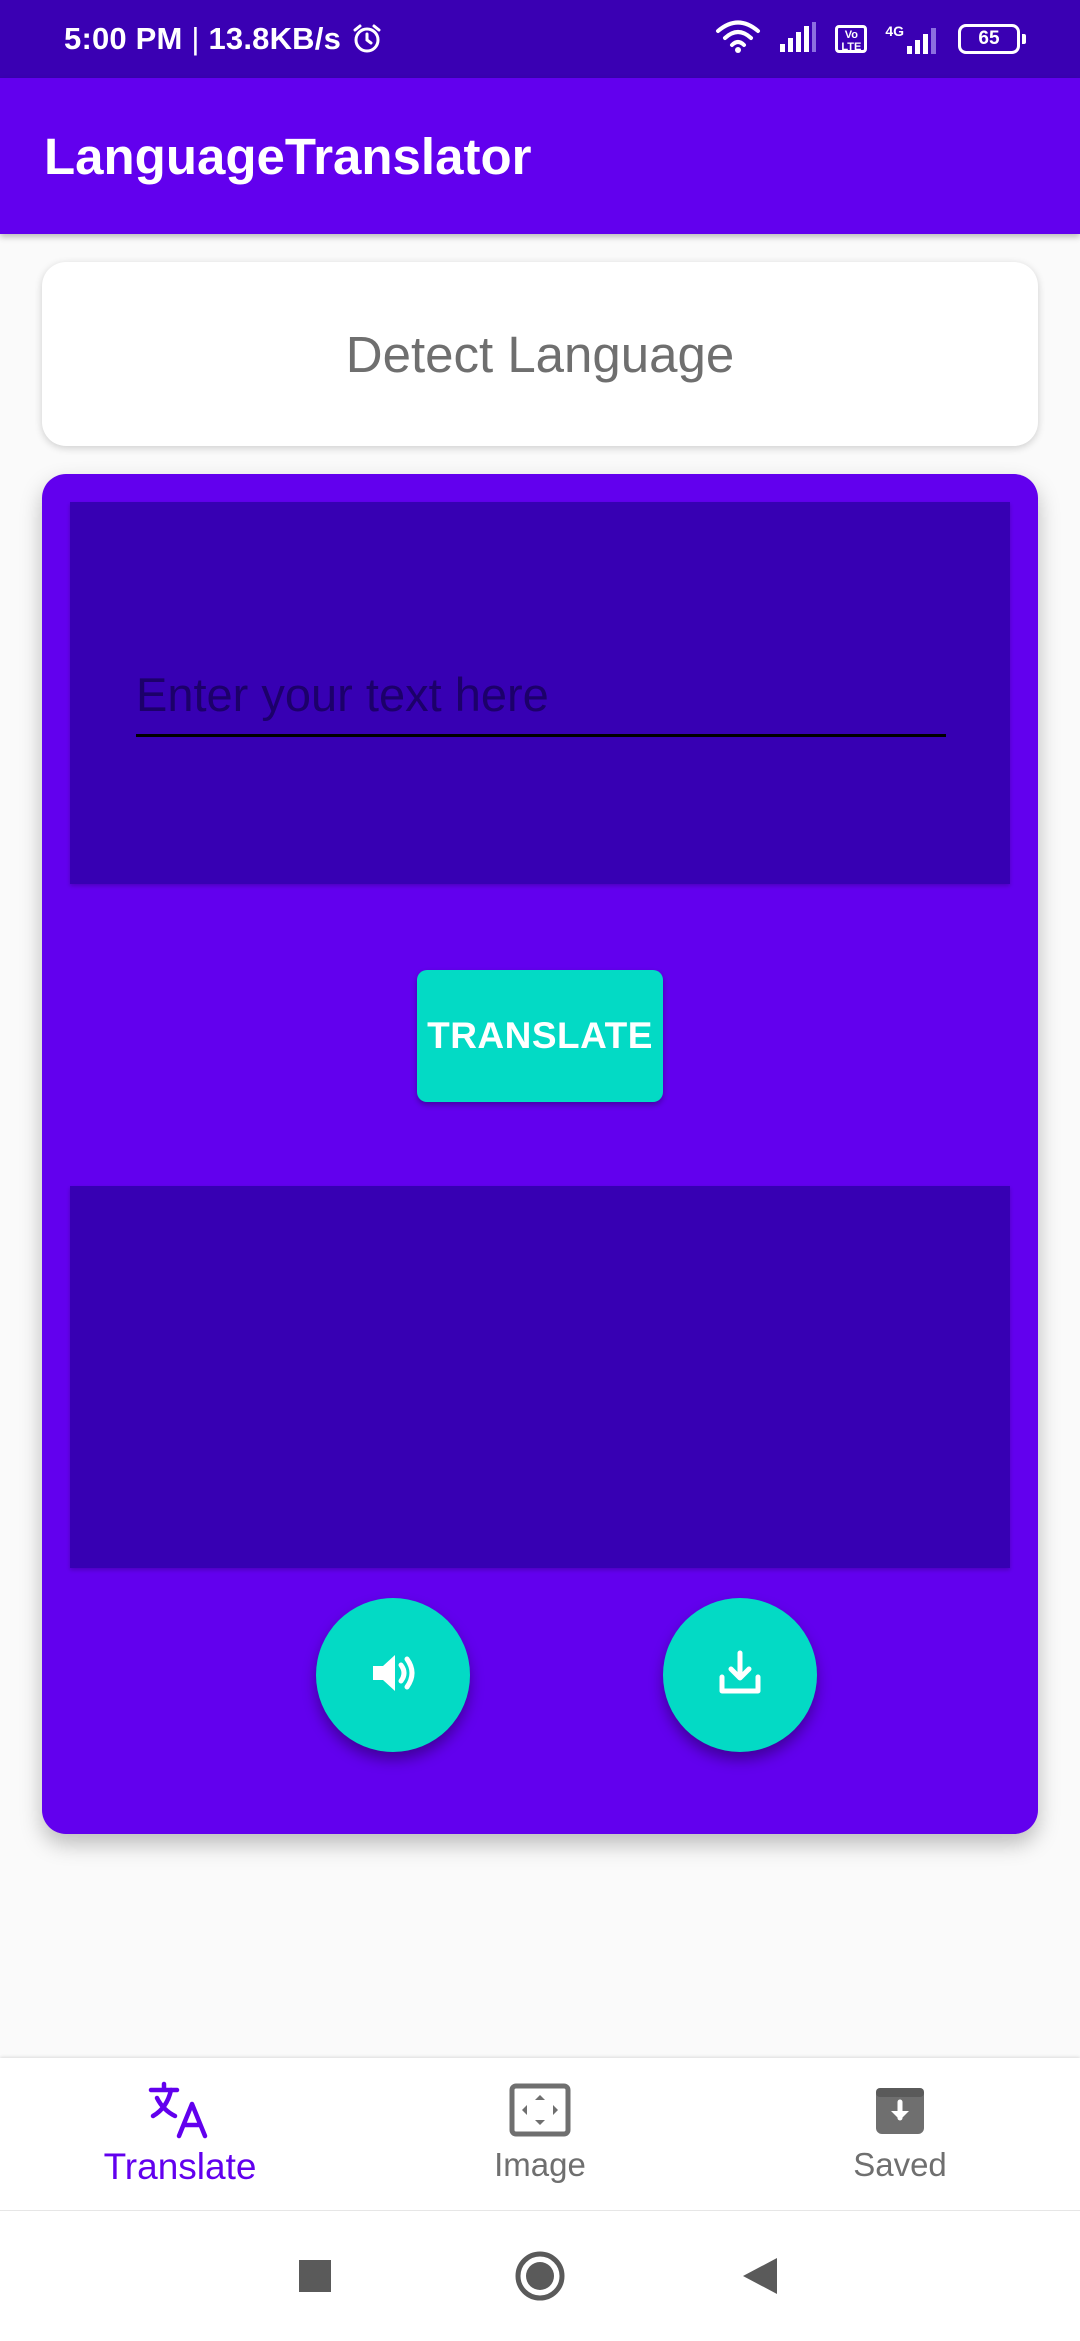  What do you see at coordinates (180, 2110) in the screenshot?
I see `translate-icon` at bounding box center [180, 2110].